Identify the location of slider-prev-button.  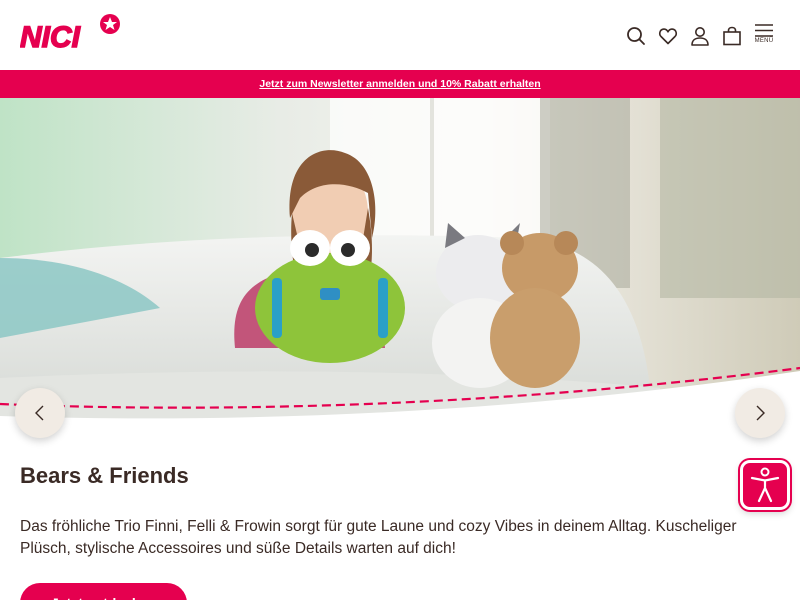
(40, 413).